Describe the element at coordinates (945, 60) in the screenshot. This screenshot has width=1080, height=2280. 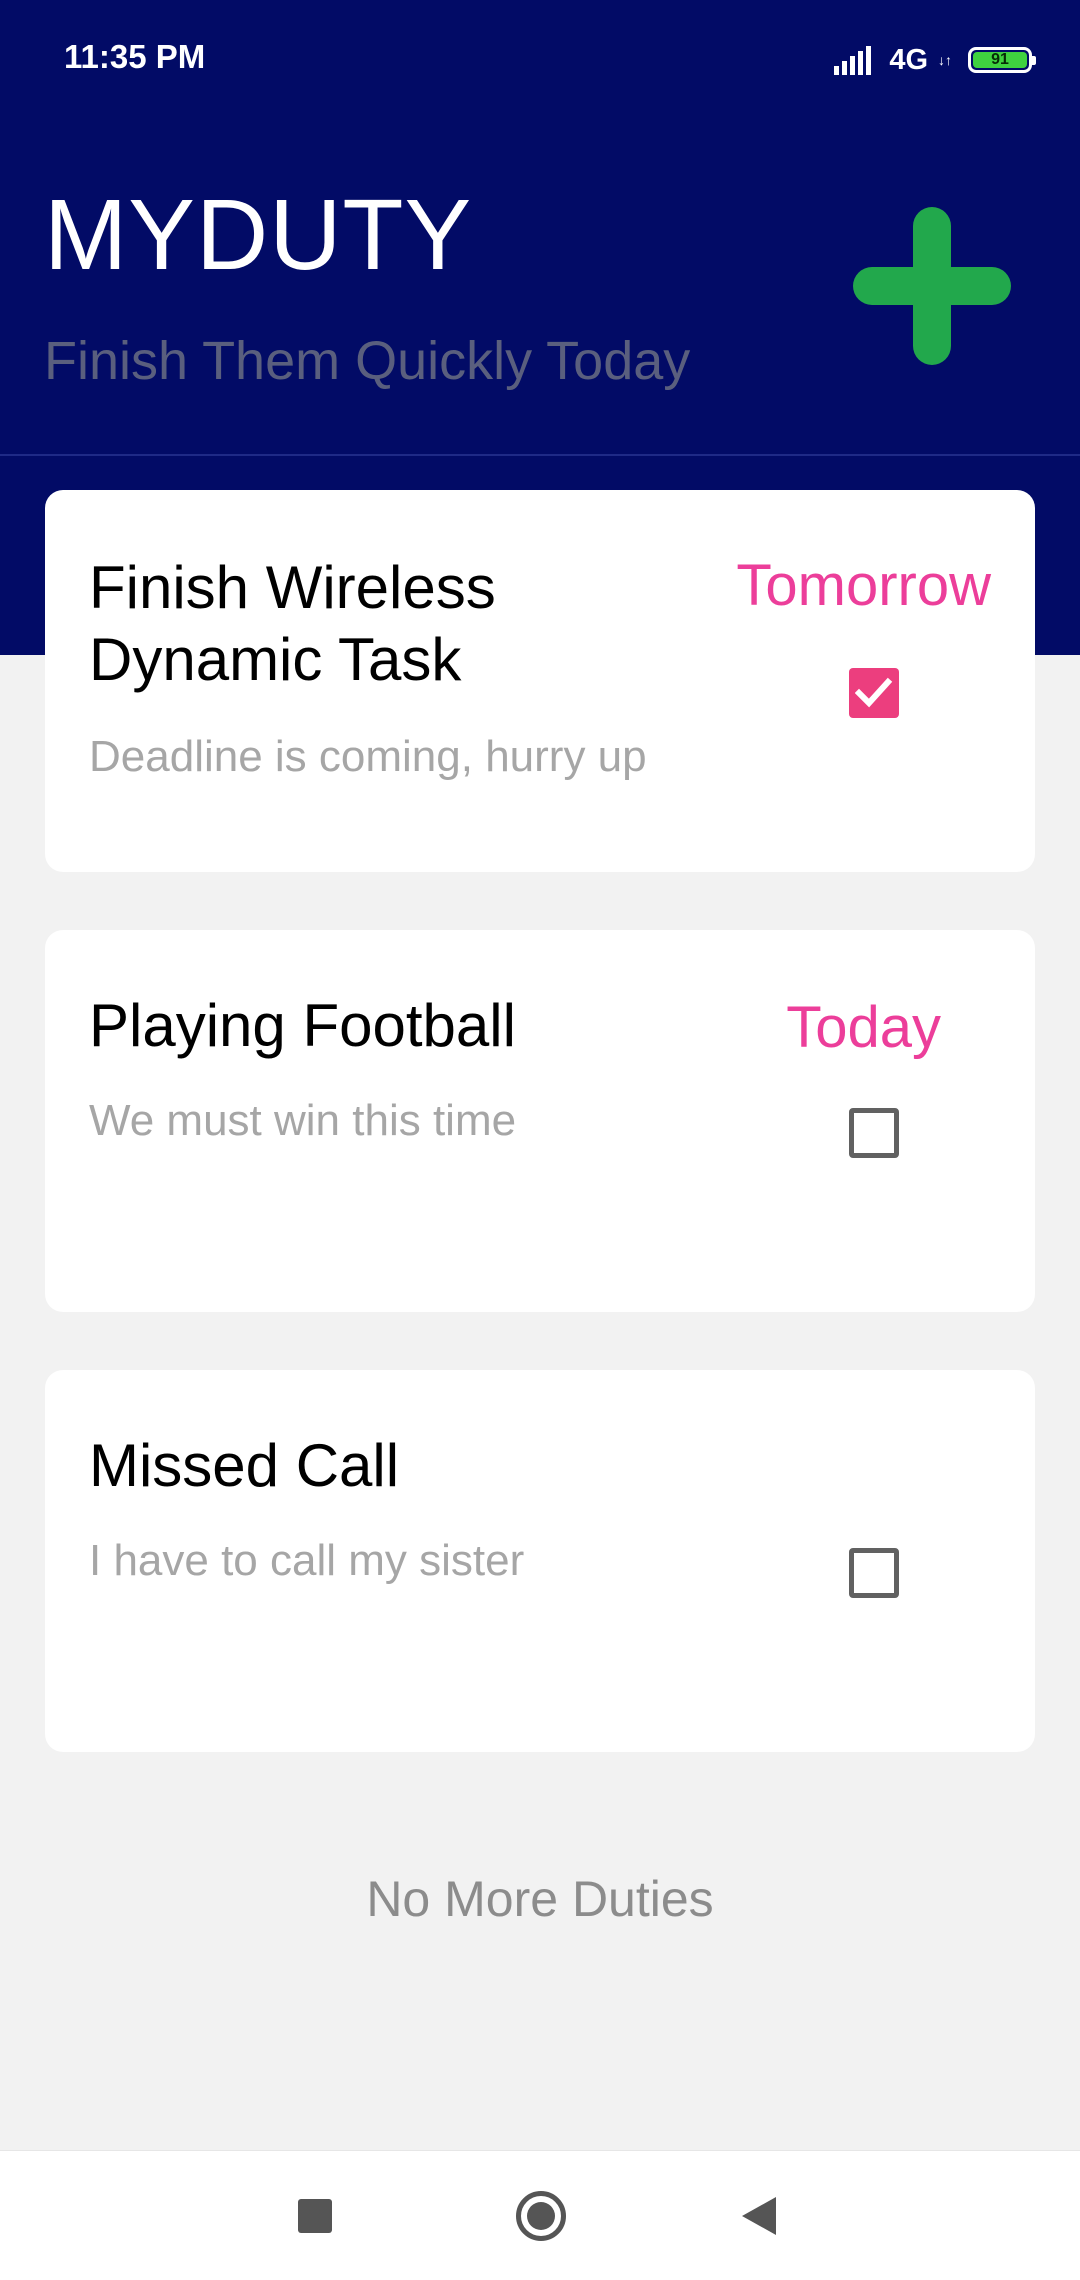
I see `network-activity-icon: ↓↑` at that location.